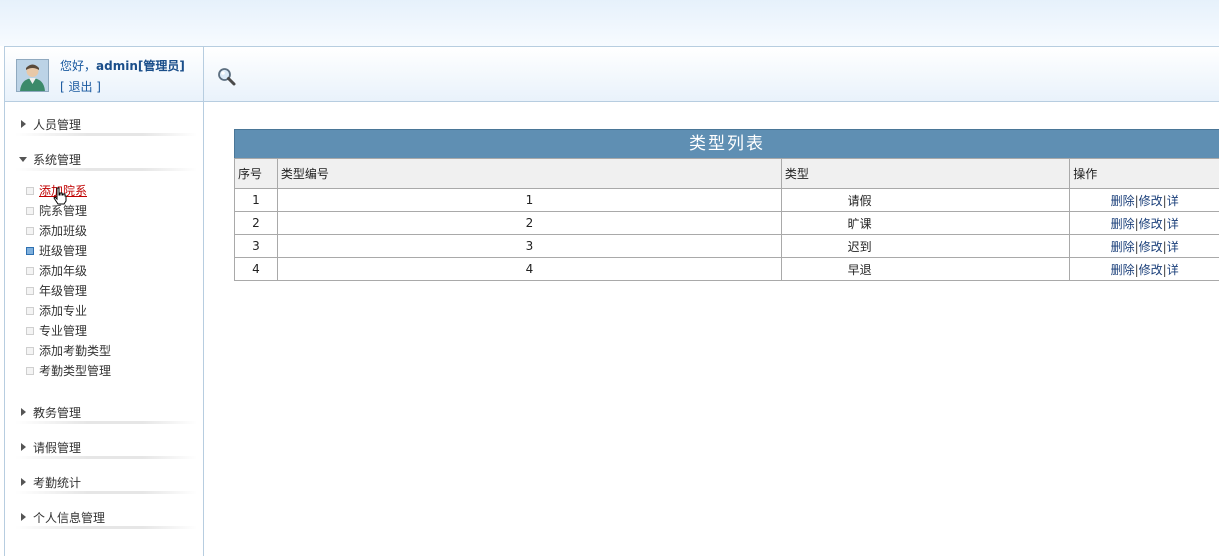 The image size is (1219, 556). What do you see at coordinates (78, 66) in the screenshot?
I see `greeting-label: 您好，` at bounding box center [78, 66].